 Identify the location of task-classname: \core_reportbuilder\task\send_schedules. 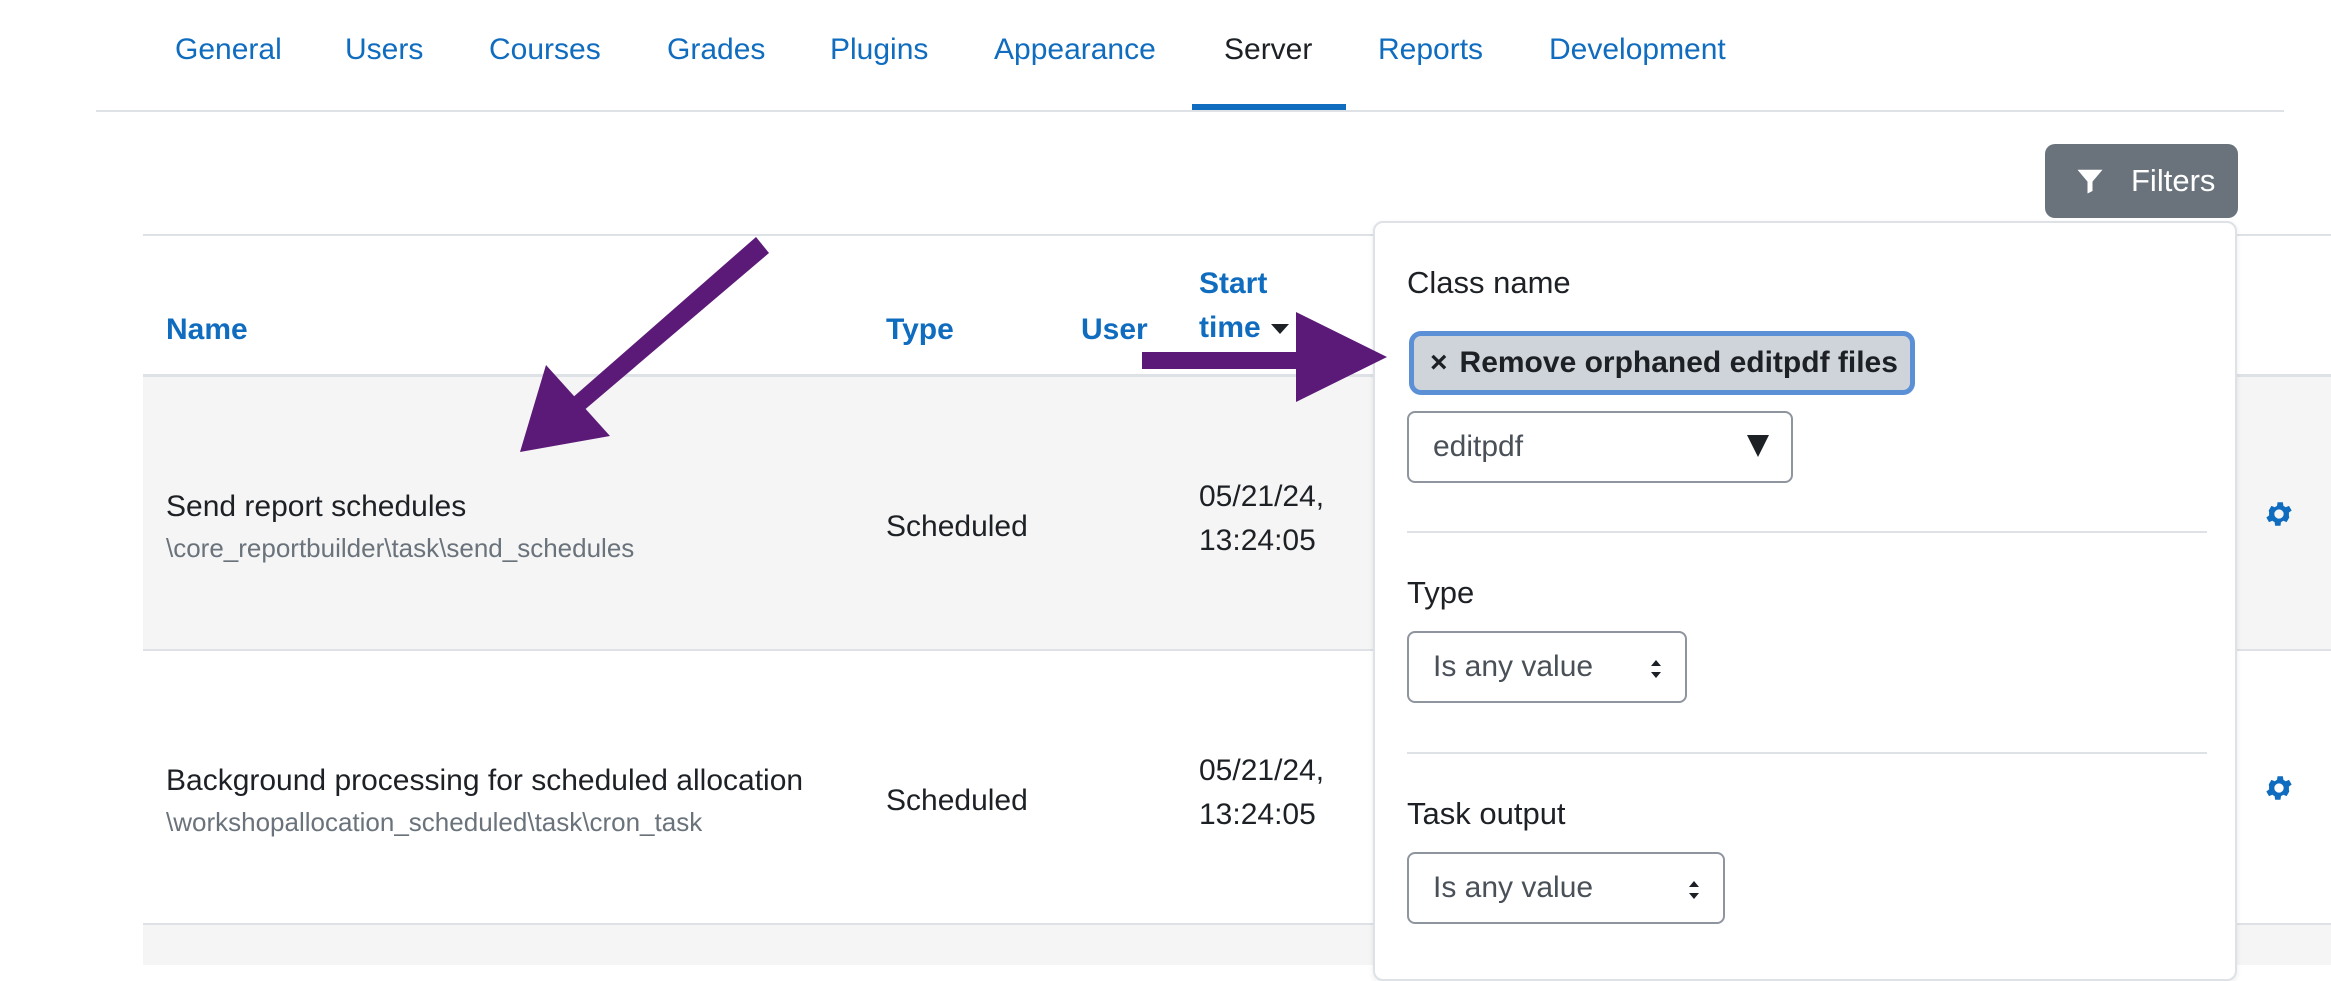
(400, 548).